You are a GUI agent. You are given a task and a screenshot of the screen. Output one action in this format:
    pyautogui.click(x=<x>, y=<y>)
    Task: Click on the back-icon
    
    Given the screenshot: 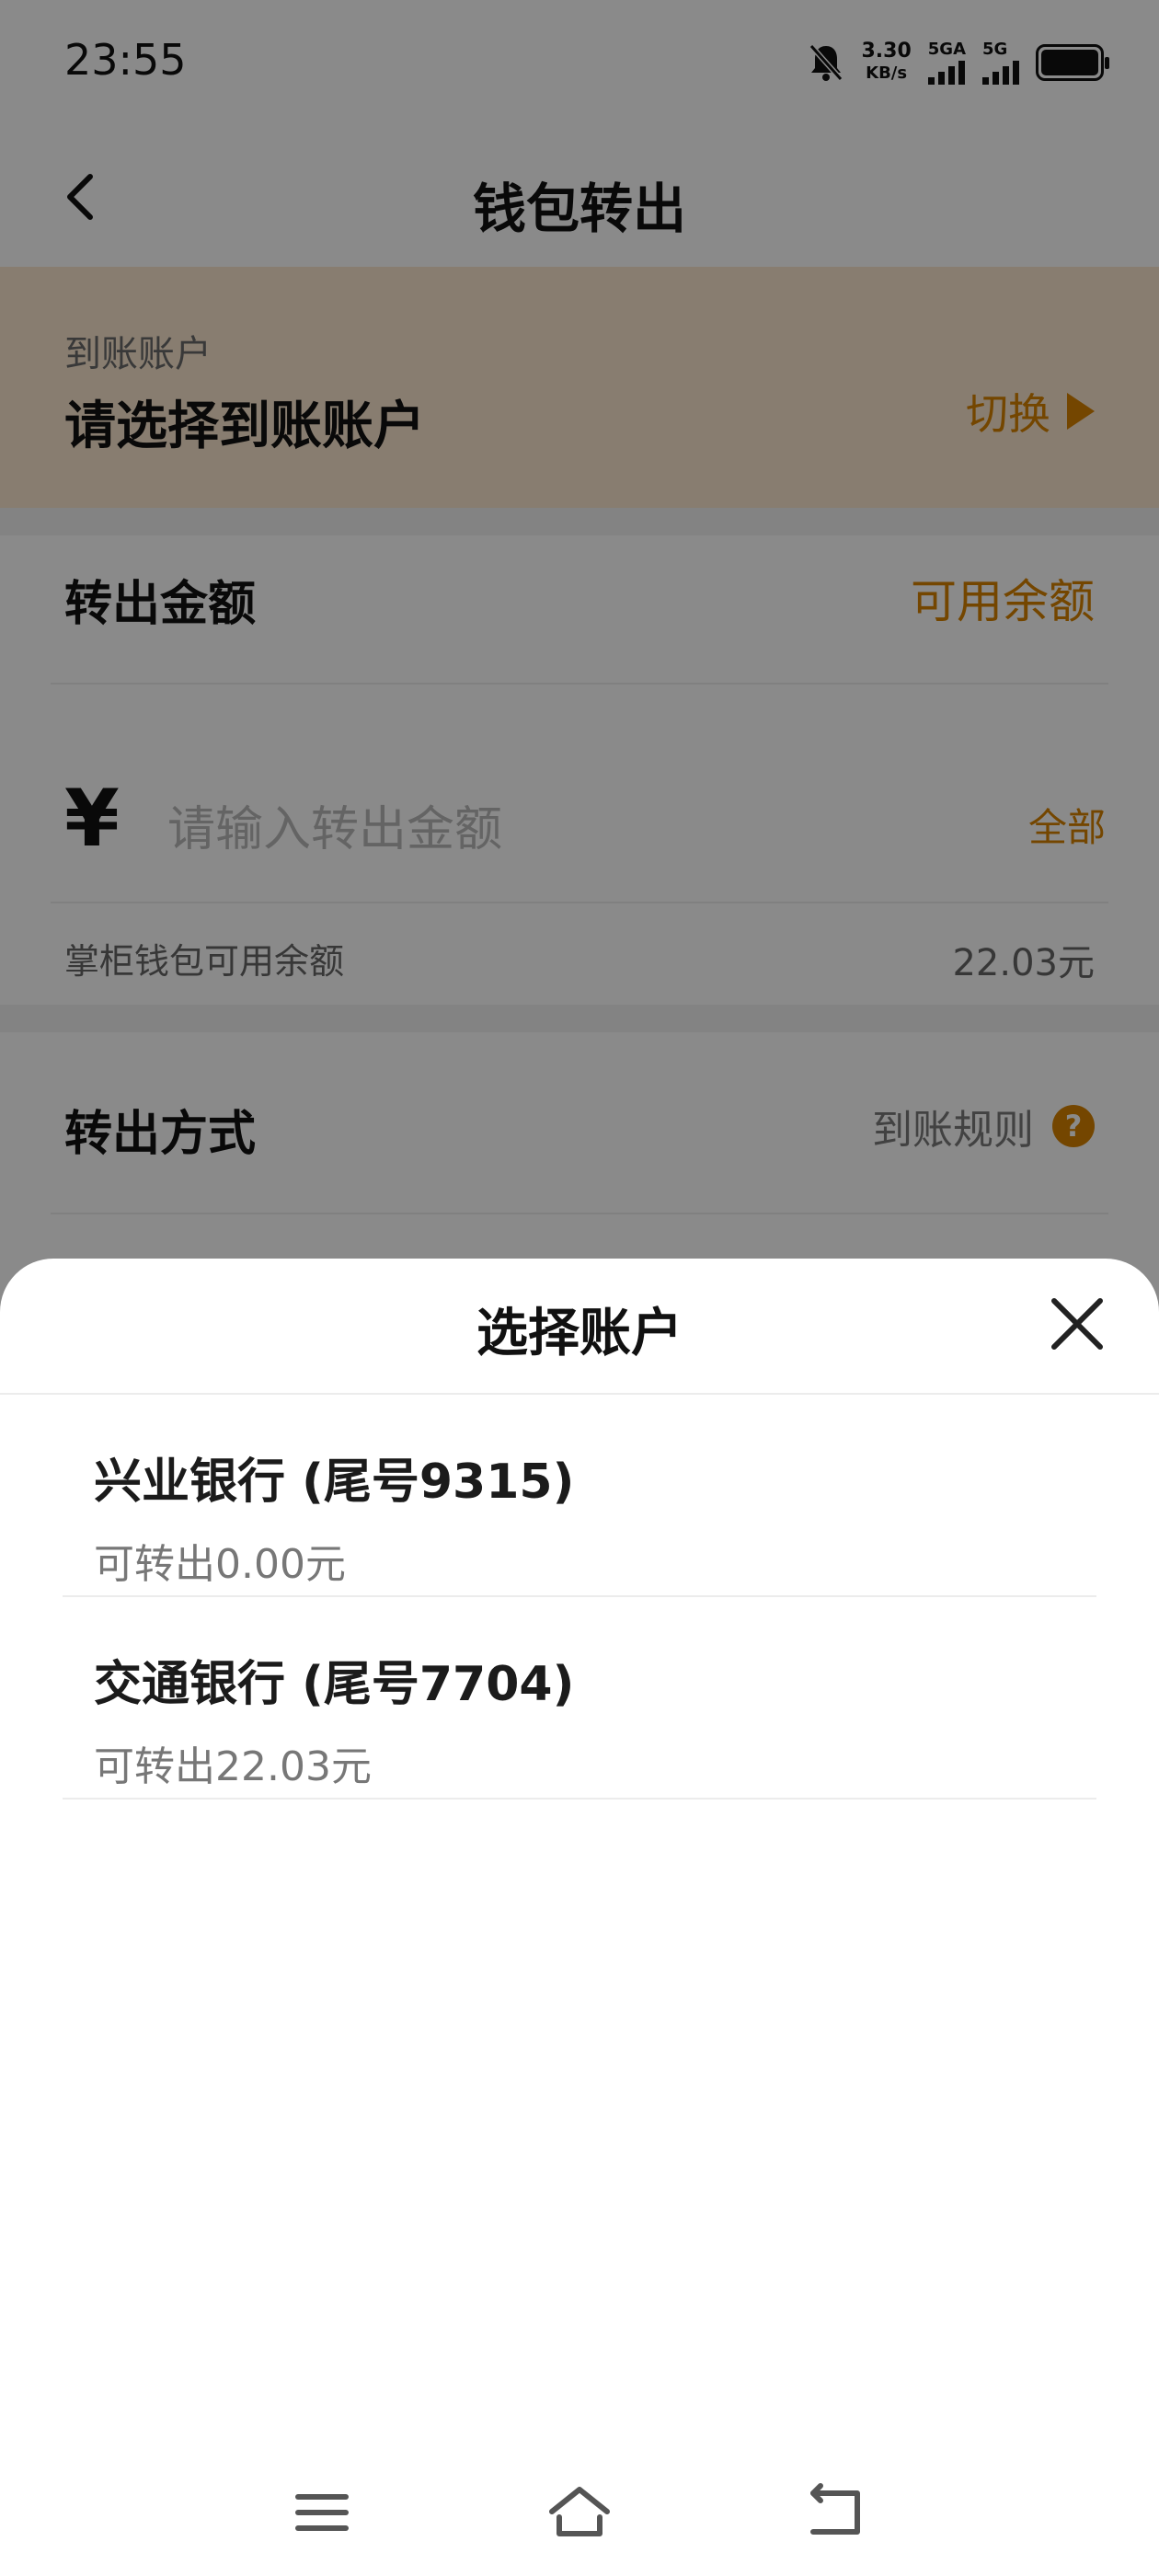 What is the action you would take?
    pyautogui.click(x=837, y=2512)
    